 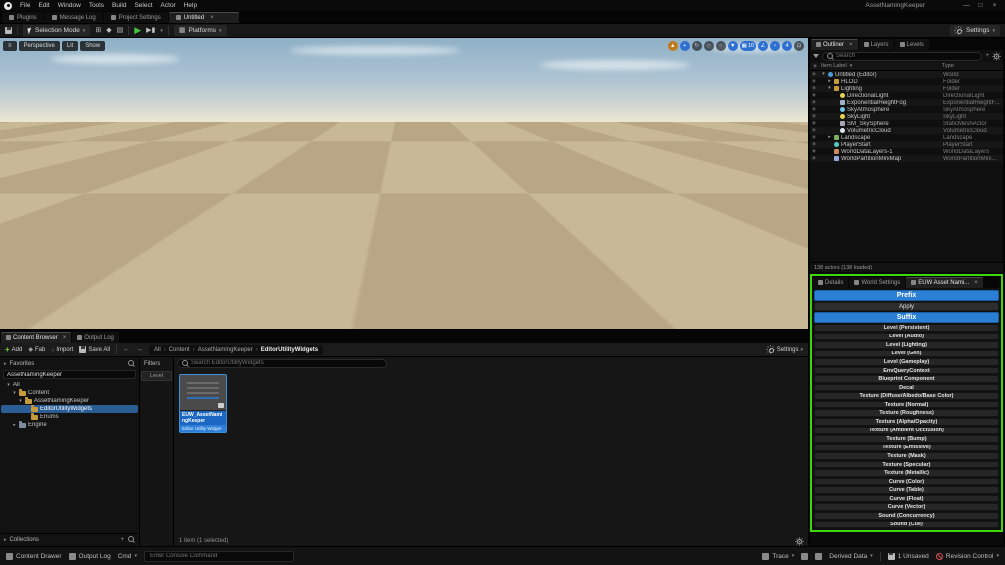 What do you see at coordinates (906, 481) in the screenshot?
I see `naming-button-curve-color: Curve (Color)` at bounding box center [906, 481].